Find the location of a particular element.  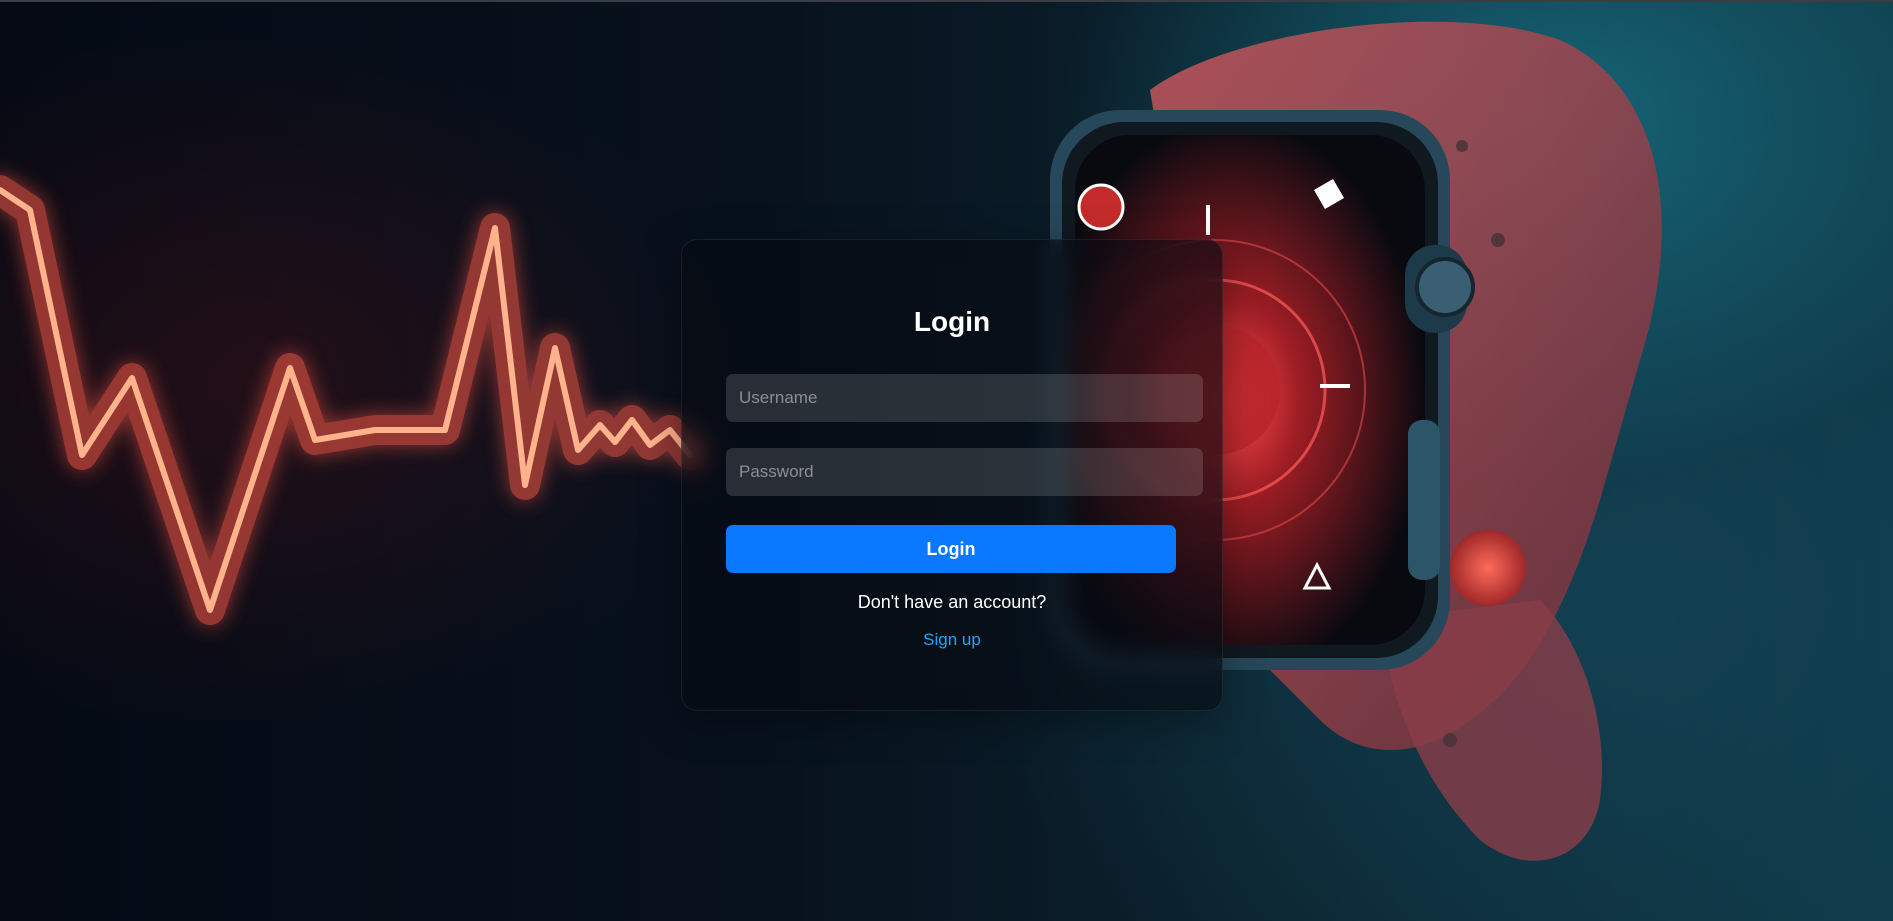

login-title: Login is located at coordinates (952, 321).